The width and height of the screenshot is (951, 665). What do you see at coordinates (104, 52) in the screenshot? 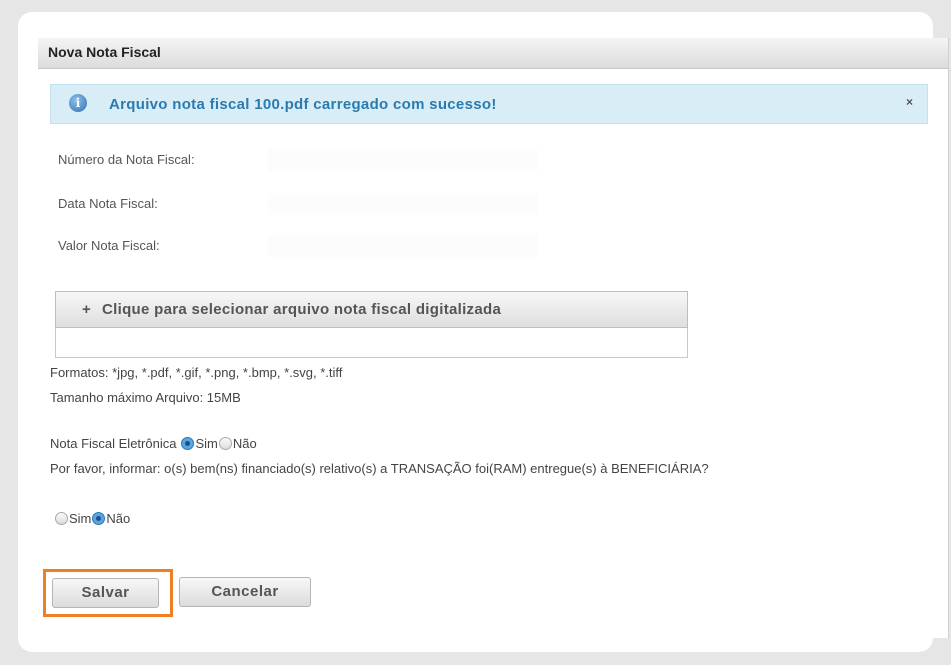
I see `dialog-title: Nova Nota Fiscal` at bounding box center [104, 52].